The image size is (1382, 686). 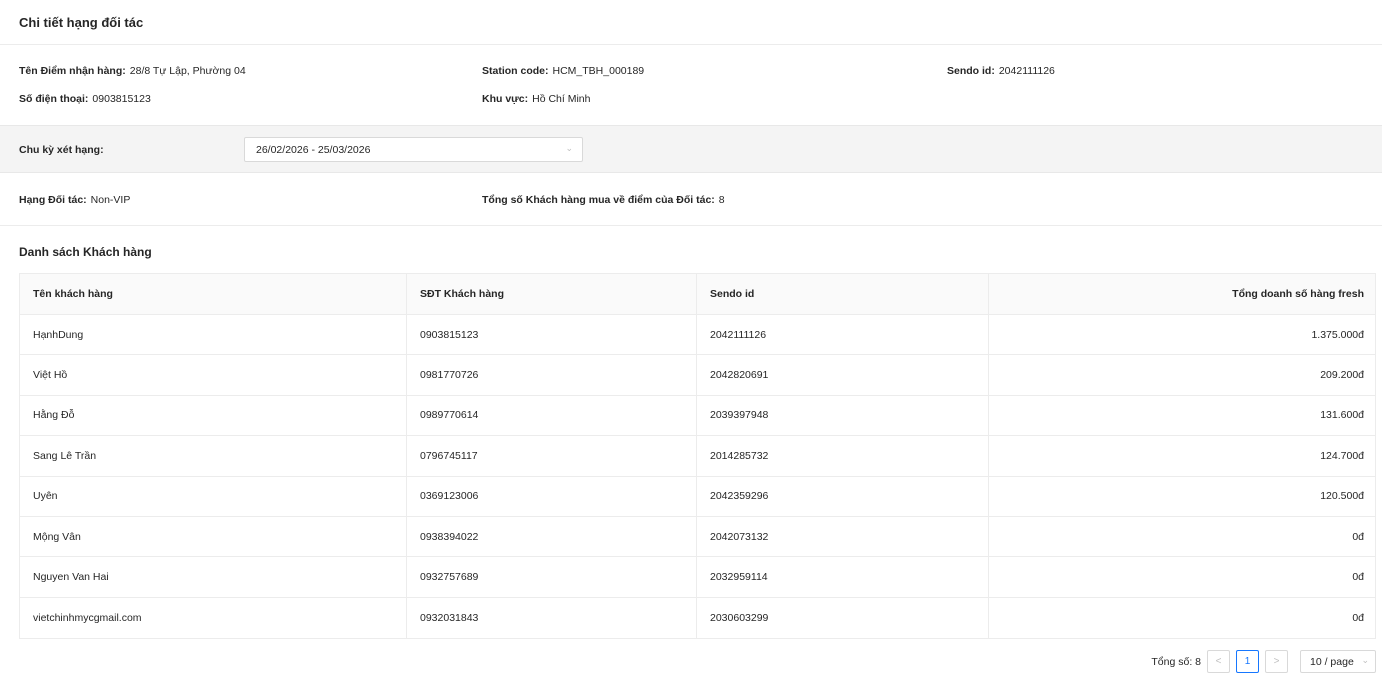 I want to click on address-value: 28/8 Tự Lập, Phường 04, so click(x=187, y=71).